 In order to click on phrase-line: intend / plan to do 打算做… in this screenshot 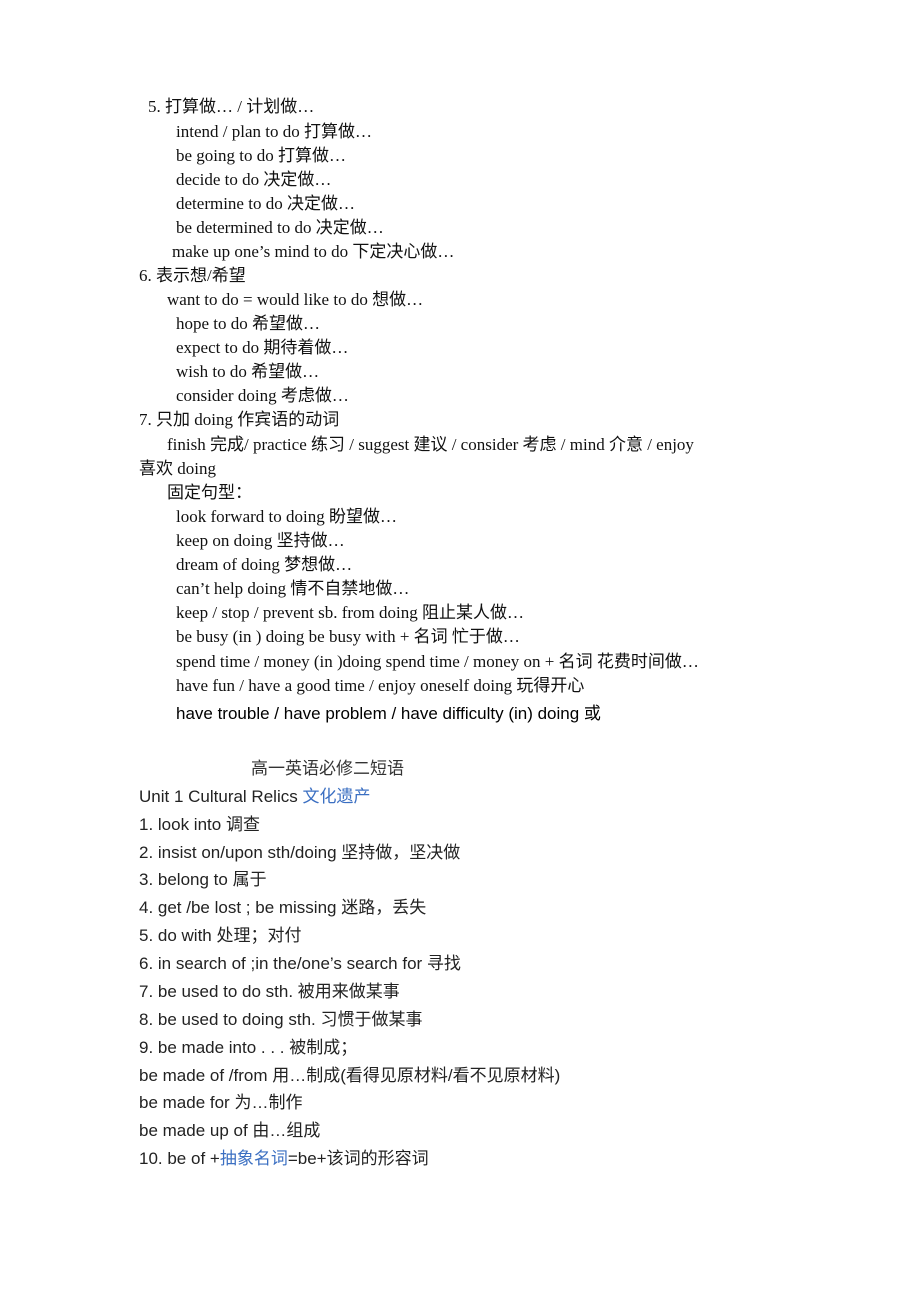, I will do `click(274, 131)`.